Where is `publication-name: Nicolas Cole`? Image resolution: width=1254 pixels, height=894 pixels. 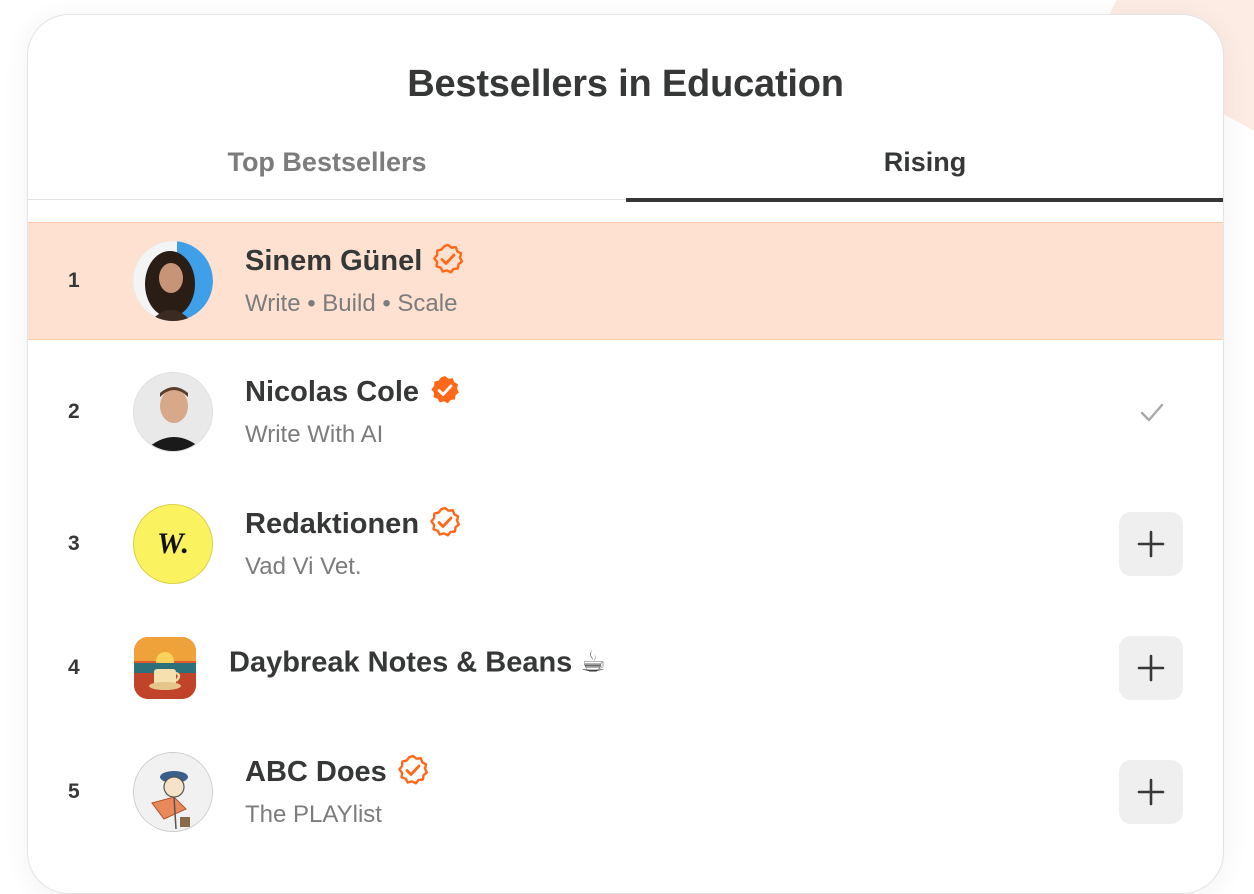 publication-name: Nicolas Cole is located at coordinates (332, 392).